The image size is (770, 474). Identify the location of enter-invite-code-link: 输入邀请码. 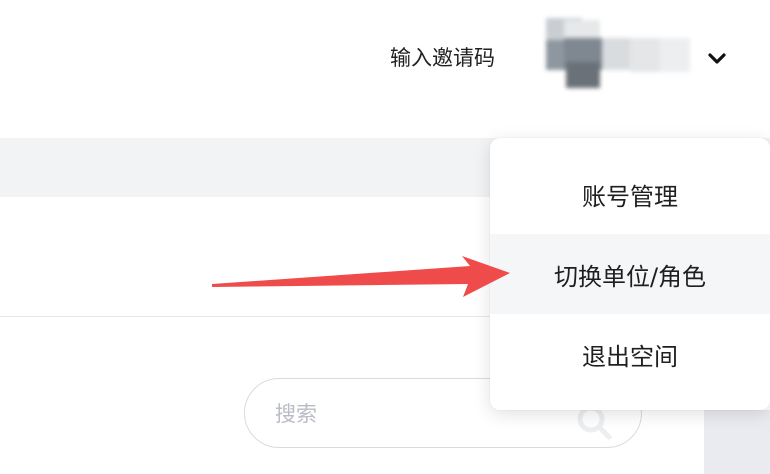
(442, 58).